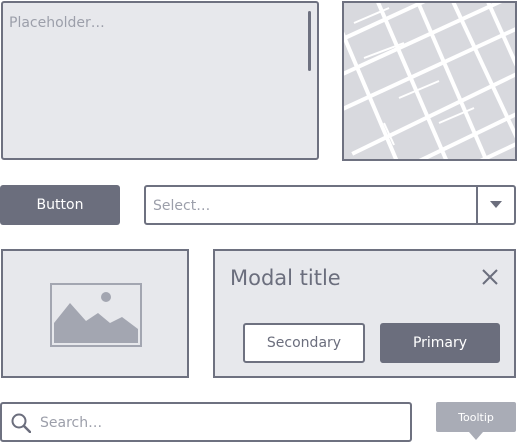 This screenshot has height=442, width=517. I want to click on close-icon, so click(490, 277).